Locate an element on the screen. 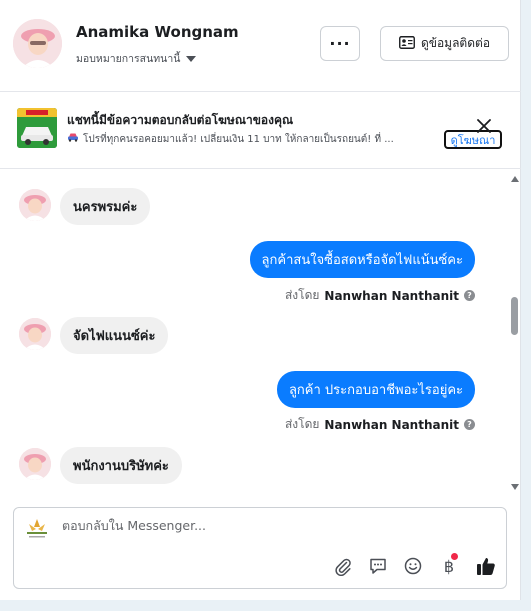 This screenshot has width=531, height=611. message-scrollbar is located at coordinates (515, 332).